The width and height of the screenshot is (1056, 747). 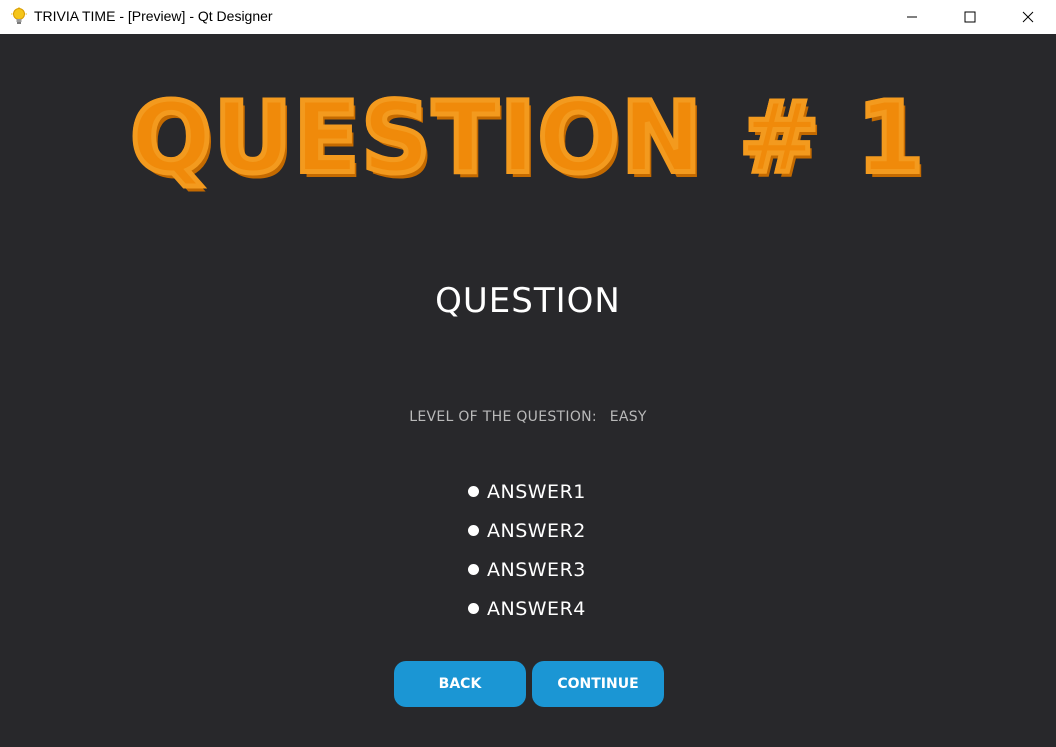 I want to click on level-row: LEVEL OF THE QUESTION: EASY, so click(x=528, y=417).